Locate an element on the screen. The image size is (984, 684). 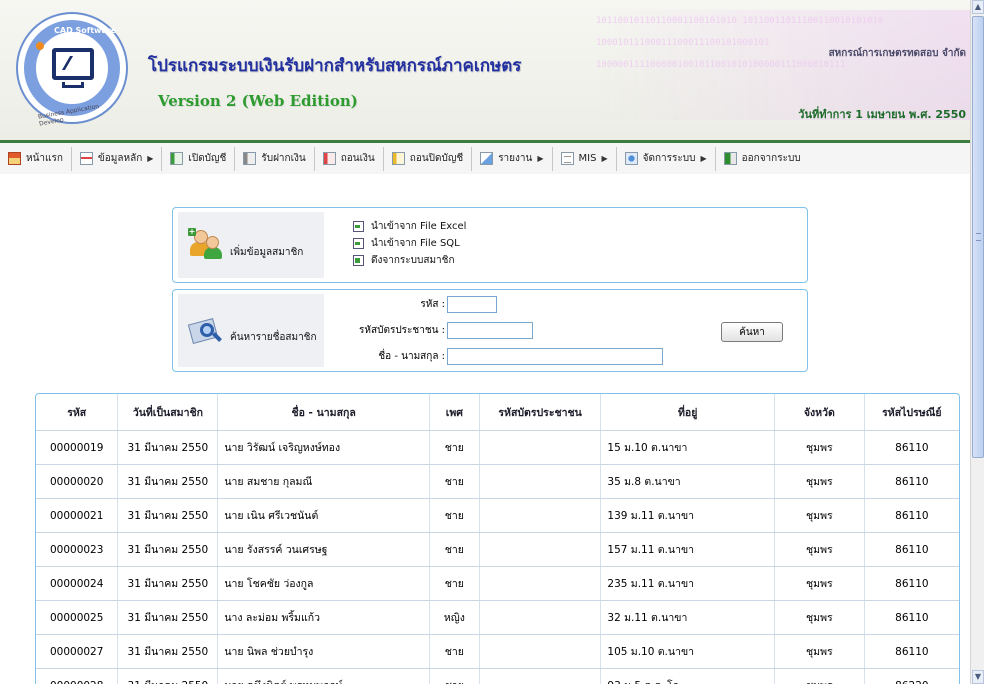
withdraw-icon is located at coordinates (329, 158).